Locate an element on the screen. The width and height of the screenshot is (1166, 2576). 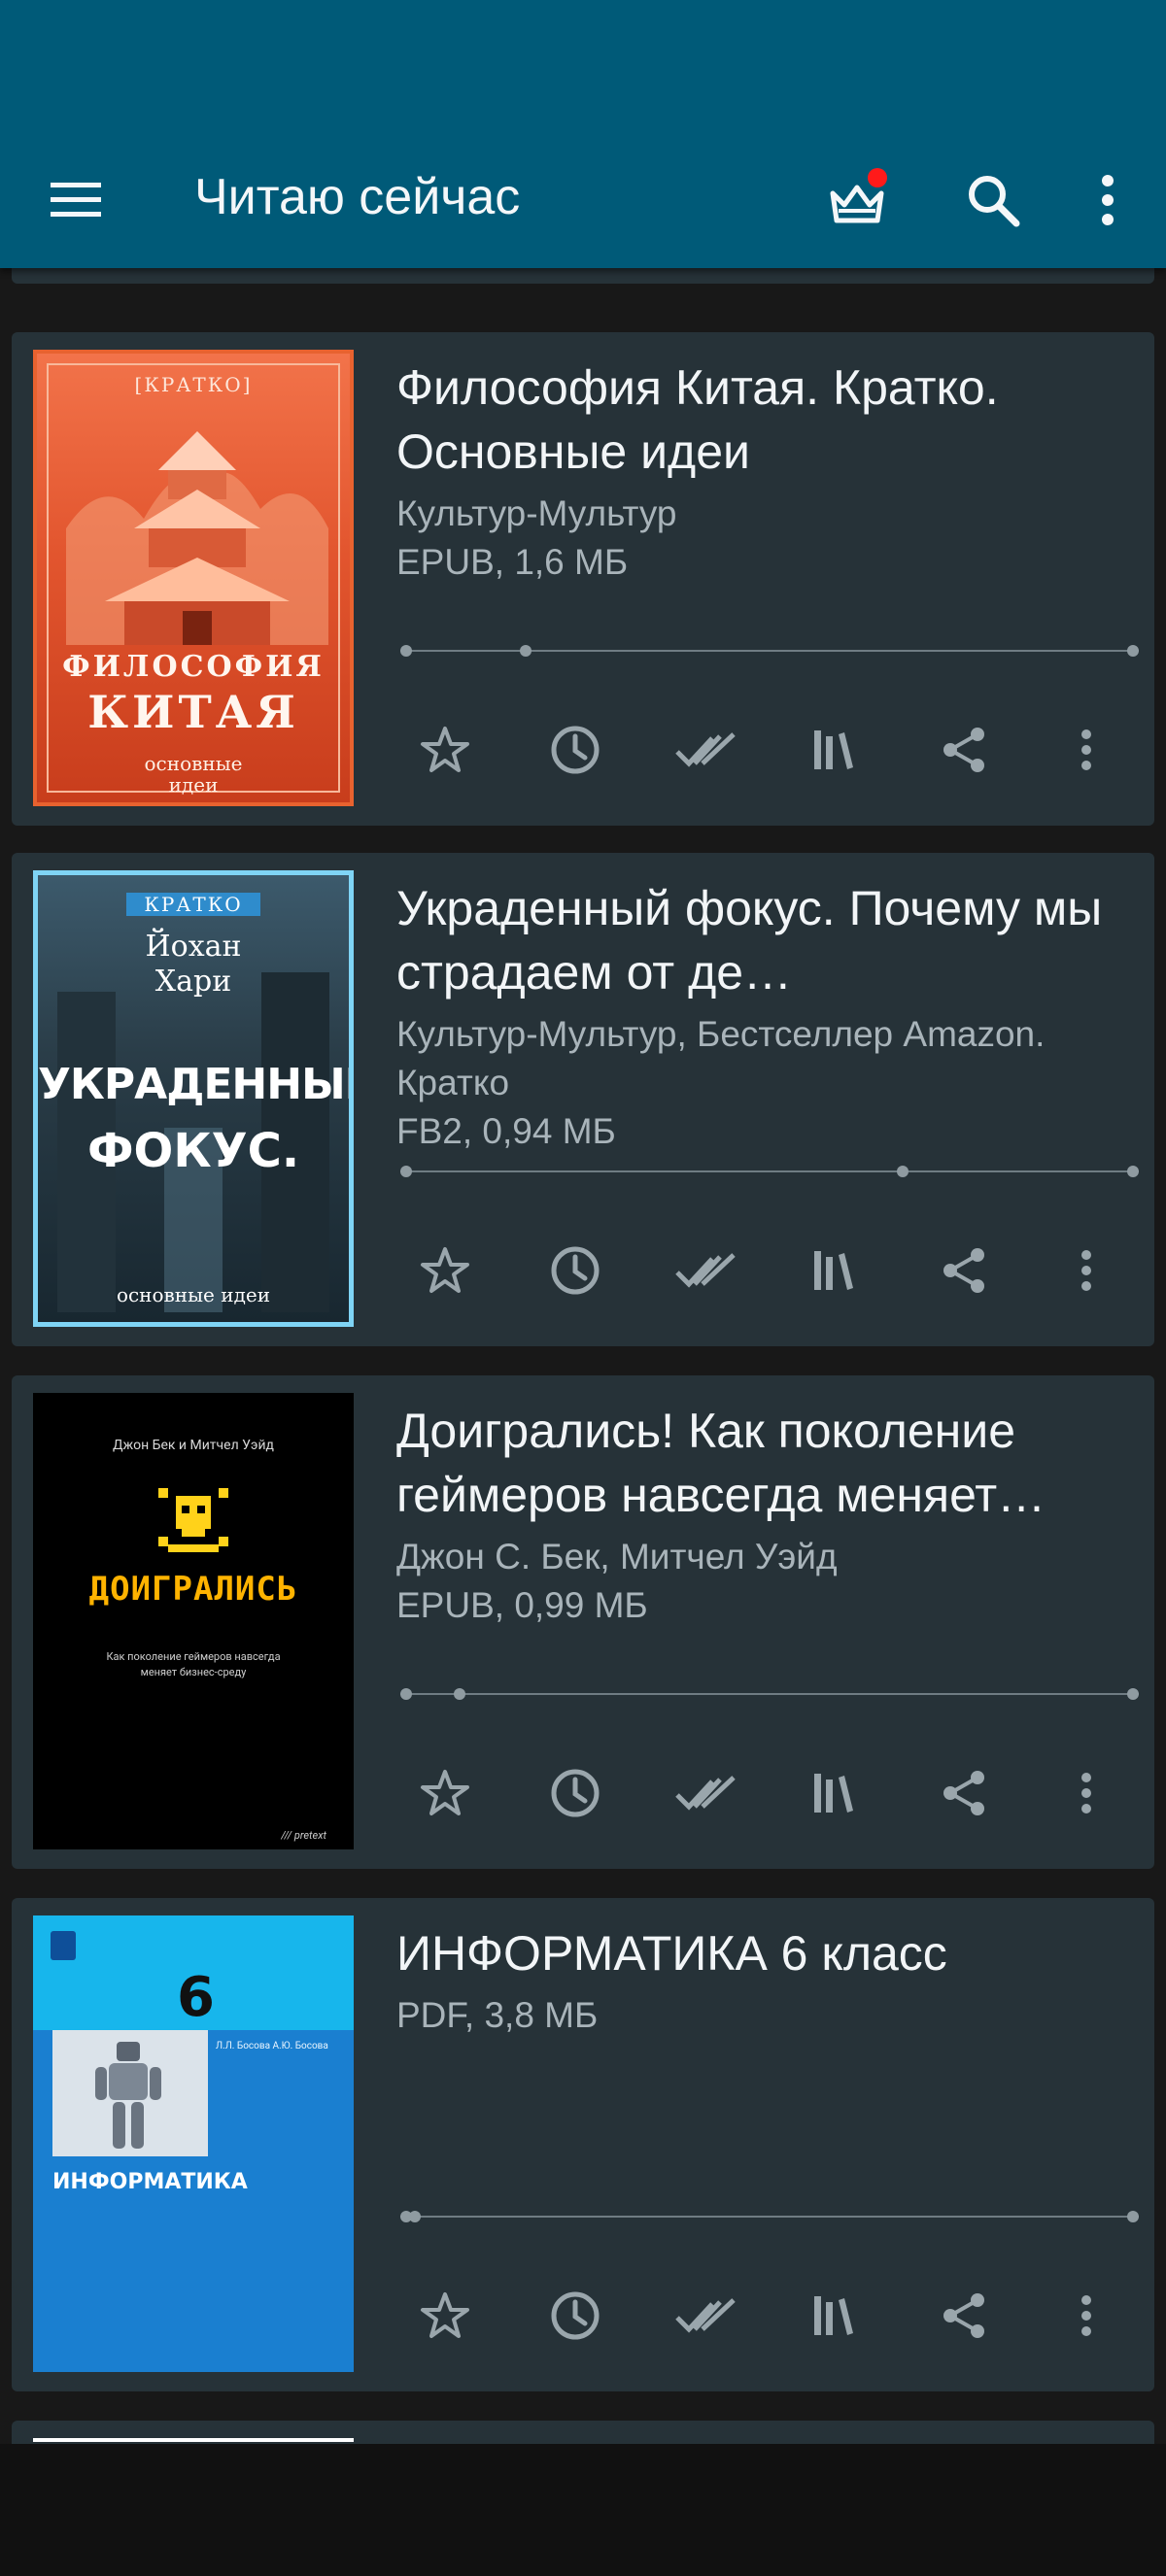
menu-icon is located at coordinates (76, 200).